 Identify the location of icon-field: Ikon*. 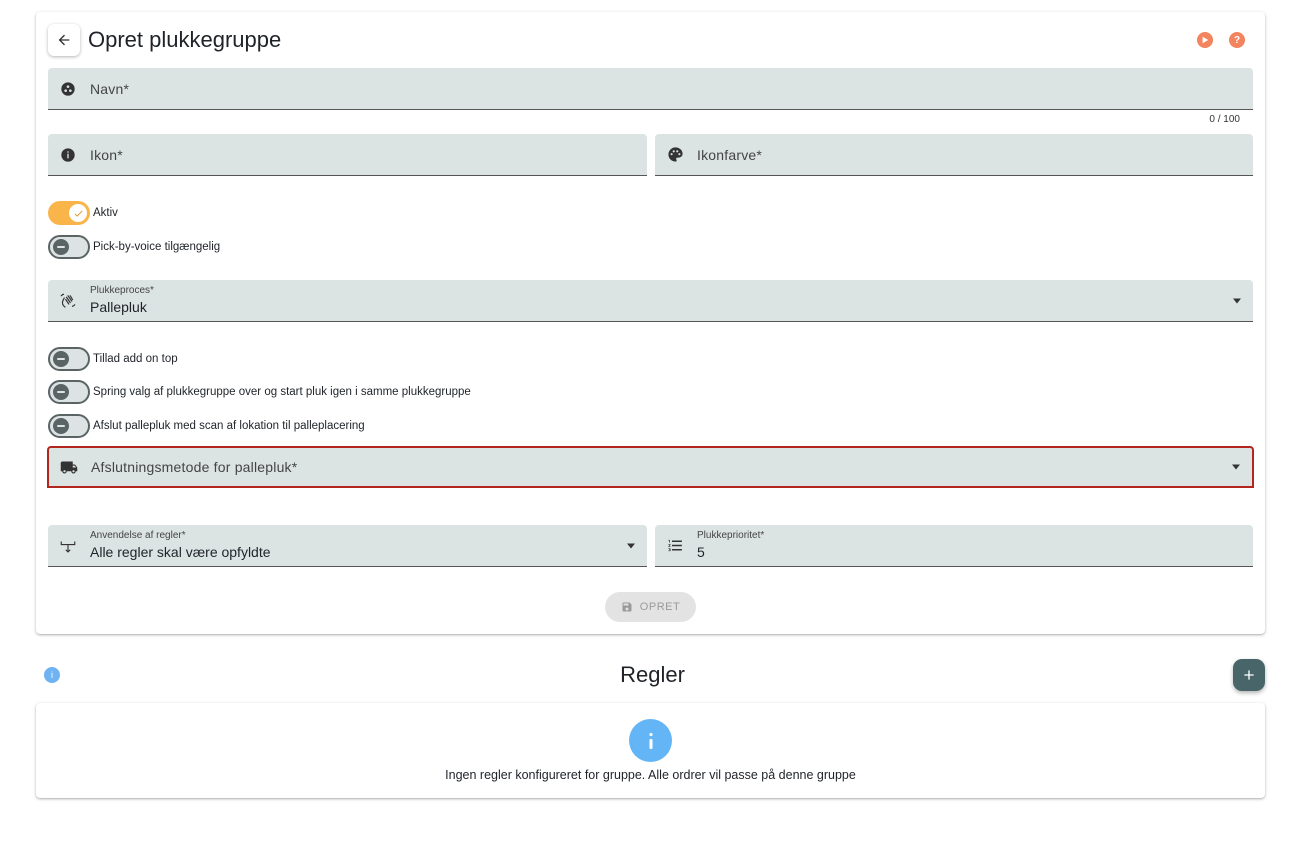
(347, 155).